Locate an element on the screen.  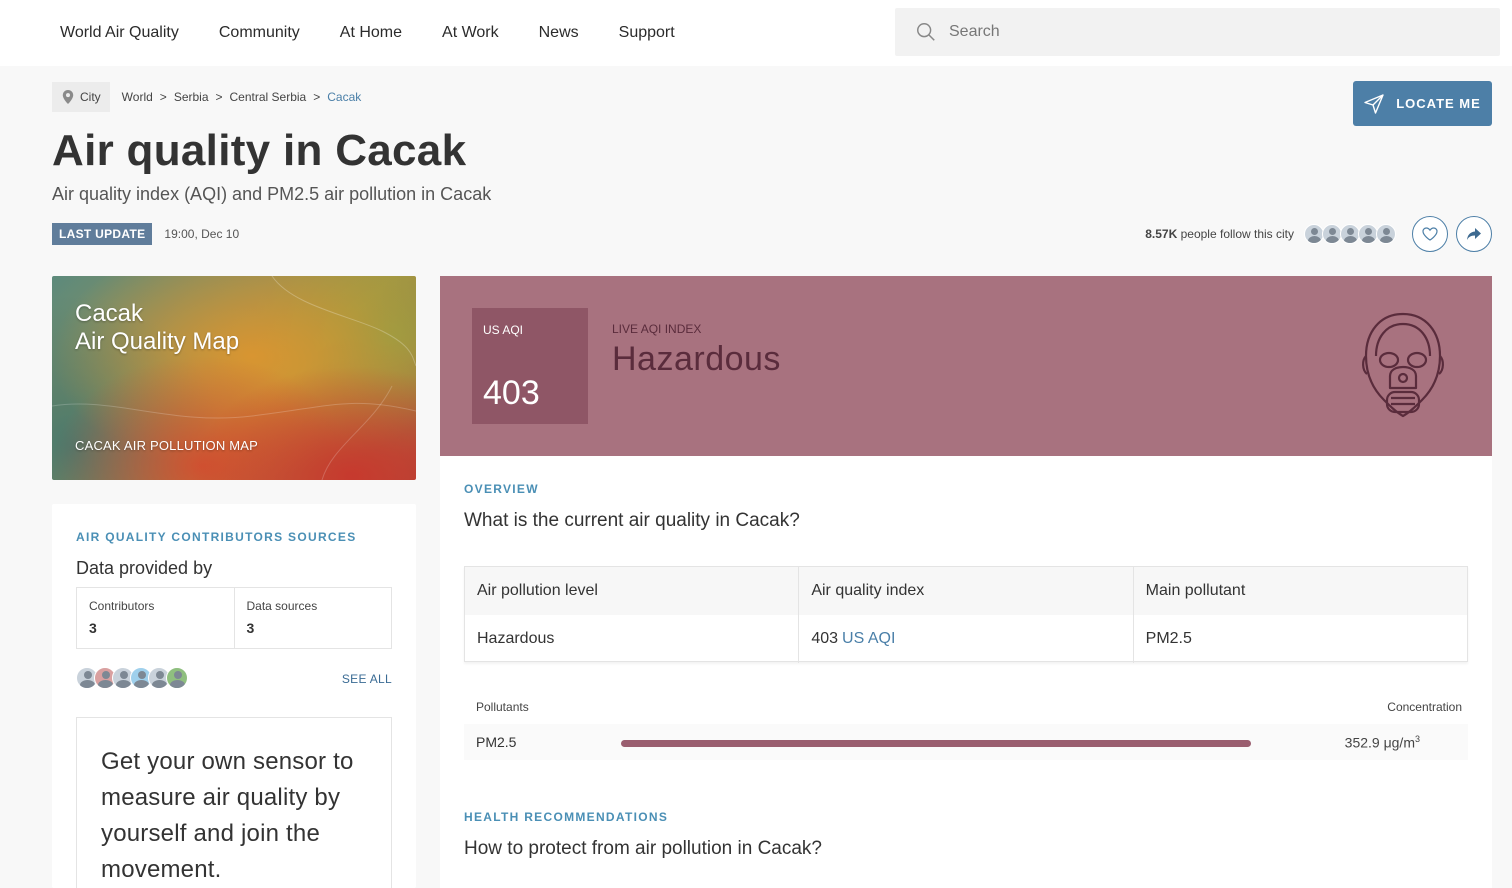
follow-section: 8.57K people follow this city is located at coordinates (1318, 234).